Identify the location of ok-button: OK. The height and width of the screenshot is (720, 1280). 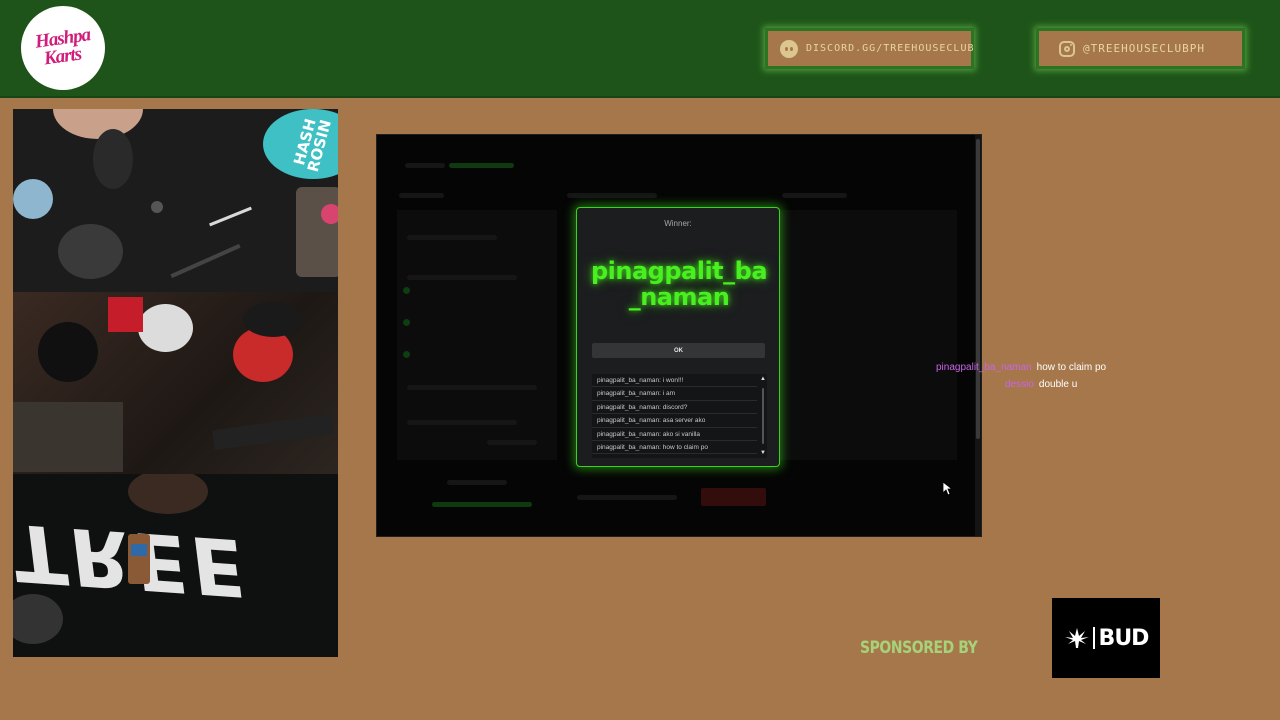
(678, 350).